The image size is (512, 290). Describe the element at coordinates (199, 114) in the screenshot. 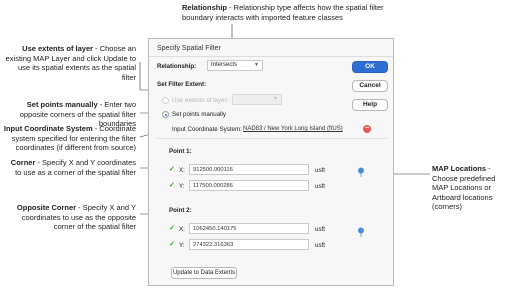

I see `set-points-label: Set points manually` at that location.